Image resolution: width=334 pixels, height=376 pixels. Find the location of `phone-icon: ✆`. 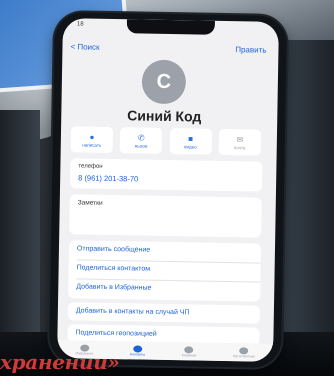

phone-icon: ✆ is located at coordinates (141, 137).